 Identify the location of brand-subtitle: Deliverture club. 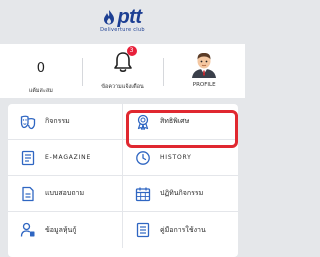
(122, 29).